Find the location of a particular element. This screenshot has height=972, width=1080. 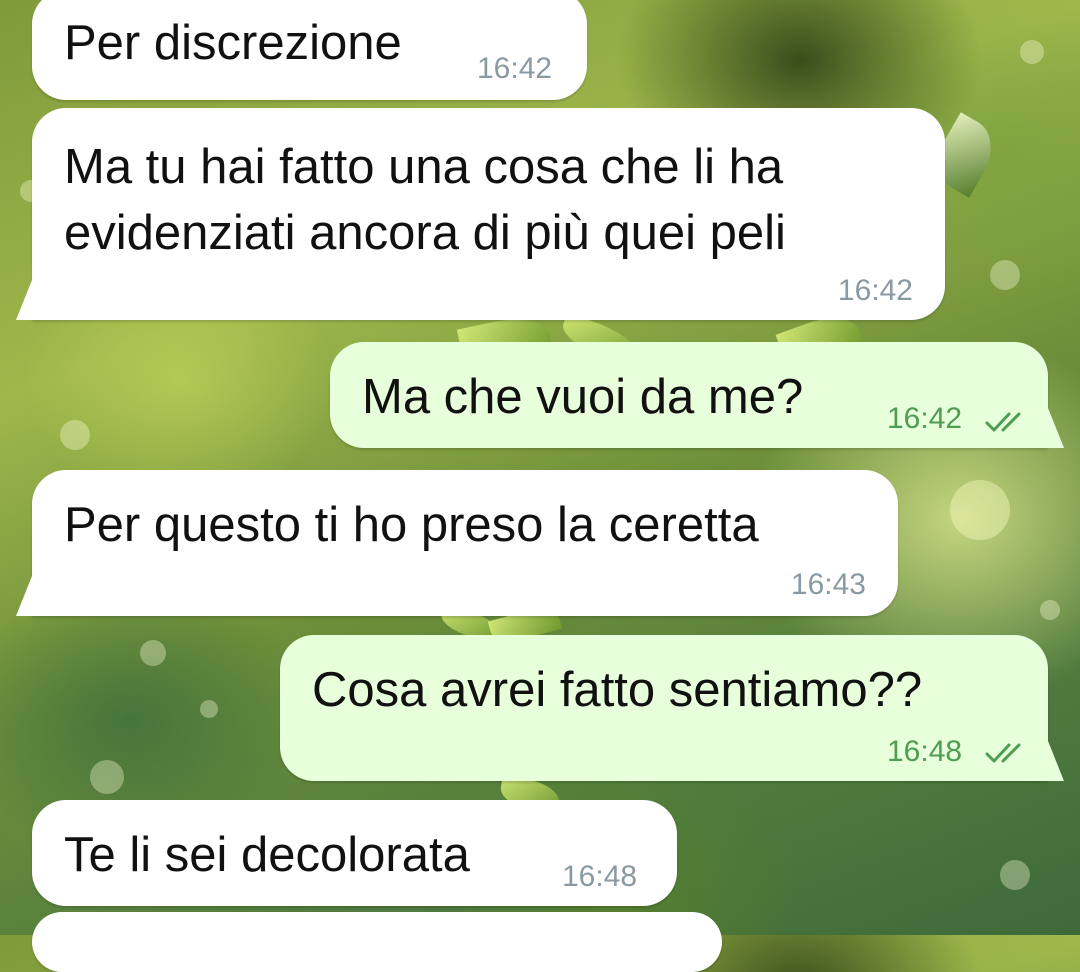

message-bubble-outgoing: Cosa avrei fatto sentiamo?? 16:48 is located at coordinates (664, 708).